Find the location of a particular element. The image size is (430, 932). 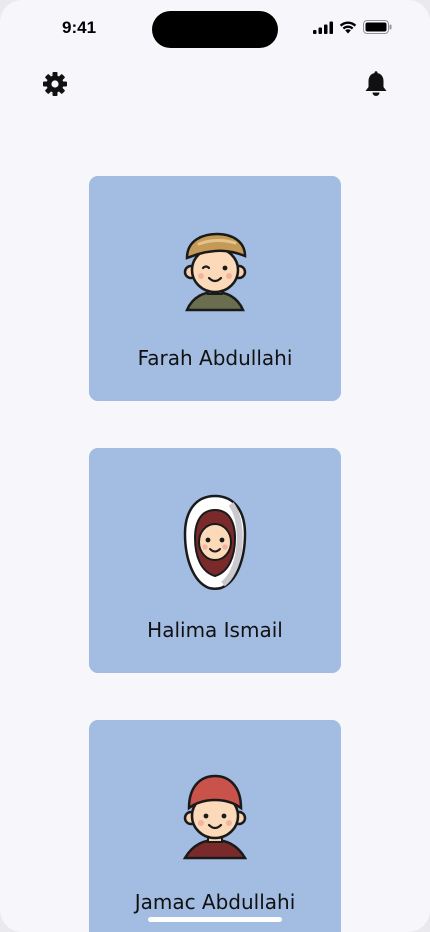

wifi-icon is located at coordinates (348, 27).